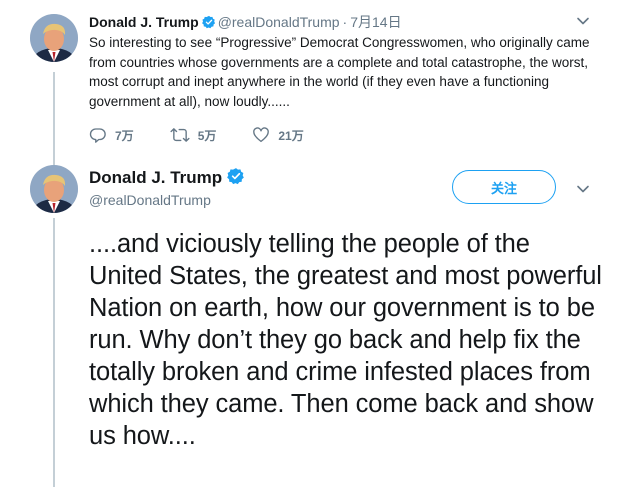 This screenshot has width=628, height=487. What do you see at coordinates (97, 135) in the screenshot?
I see `reply-icon` at bounding box center [97, 135].